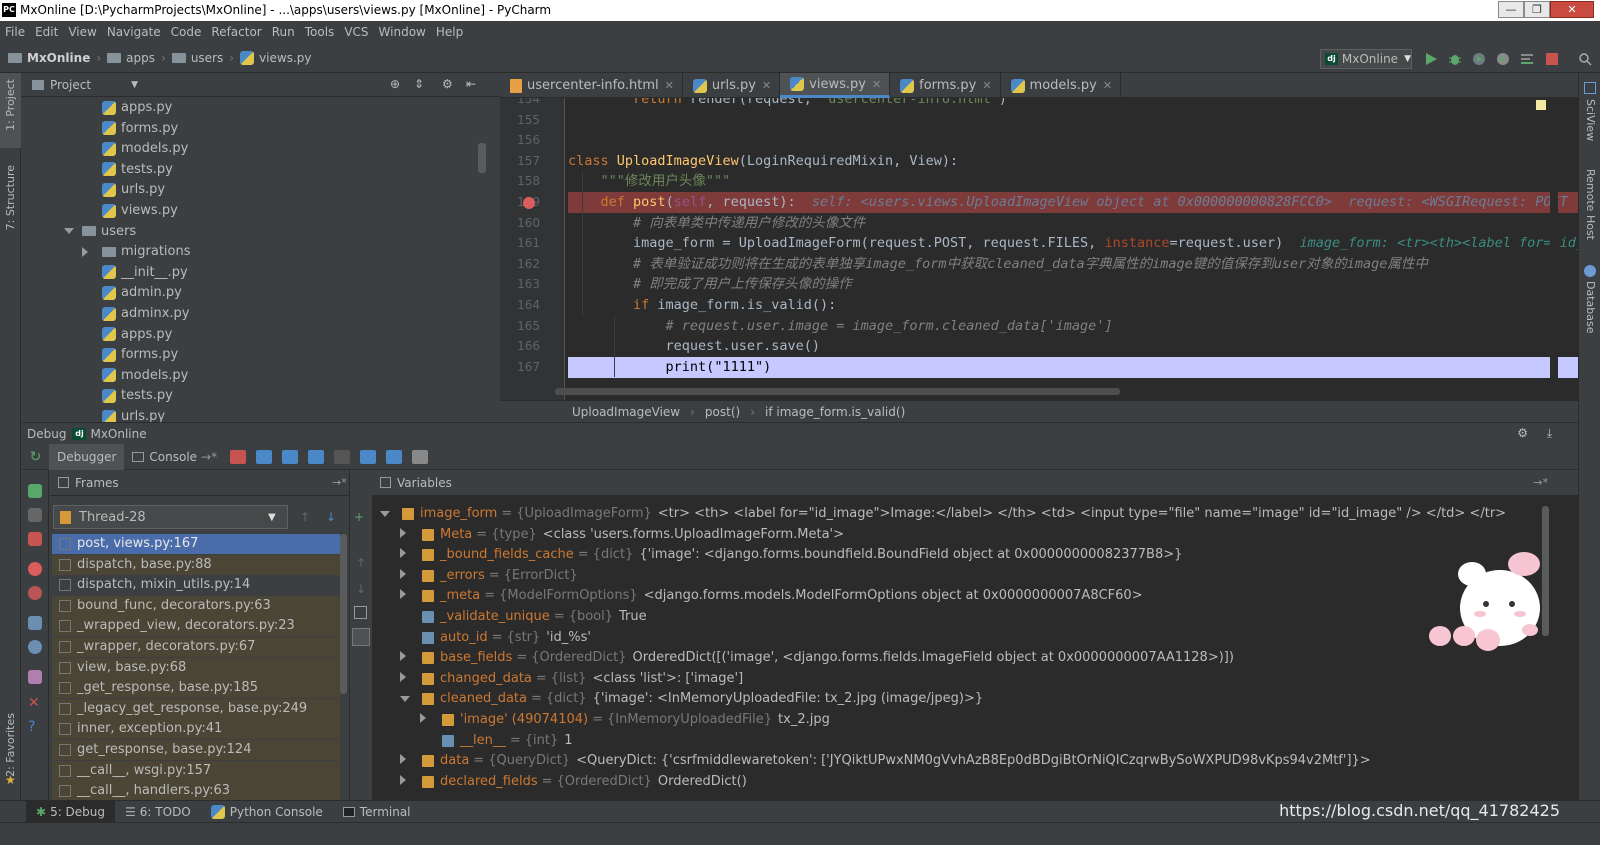 This screenshot has height=845, width=1600. What do you see at coordinates (835, 412) in the screenshot?
I see `breadcrumb-block: if image_form.is_valid()` at bounding box center [835, 412].